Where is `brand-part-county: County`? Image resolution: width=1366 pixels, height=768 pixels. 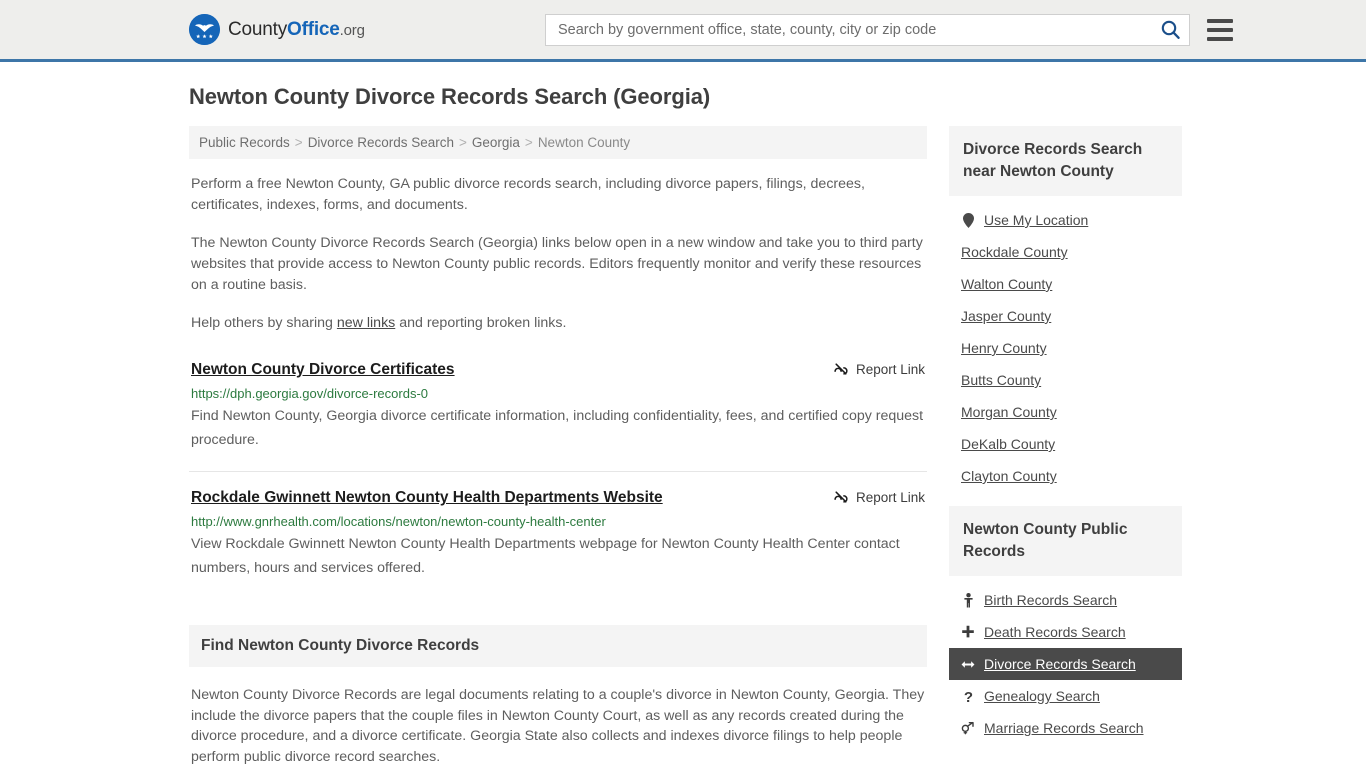 brand-part-county: County is located at coordinates (258, 29).